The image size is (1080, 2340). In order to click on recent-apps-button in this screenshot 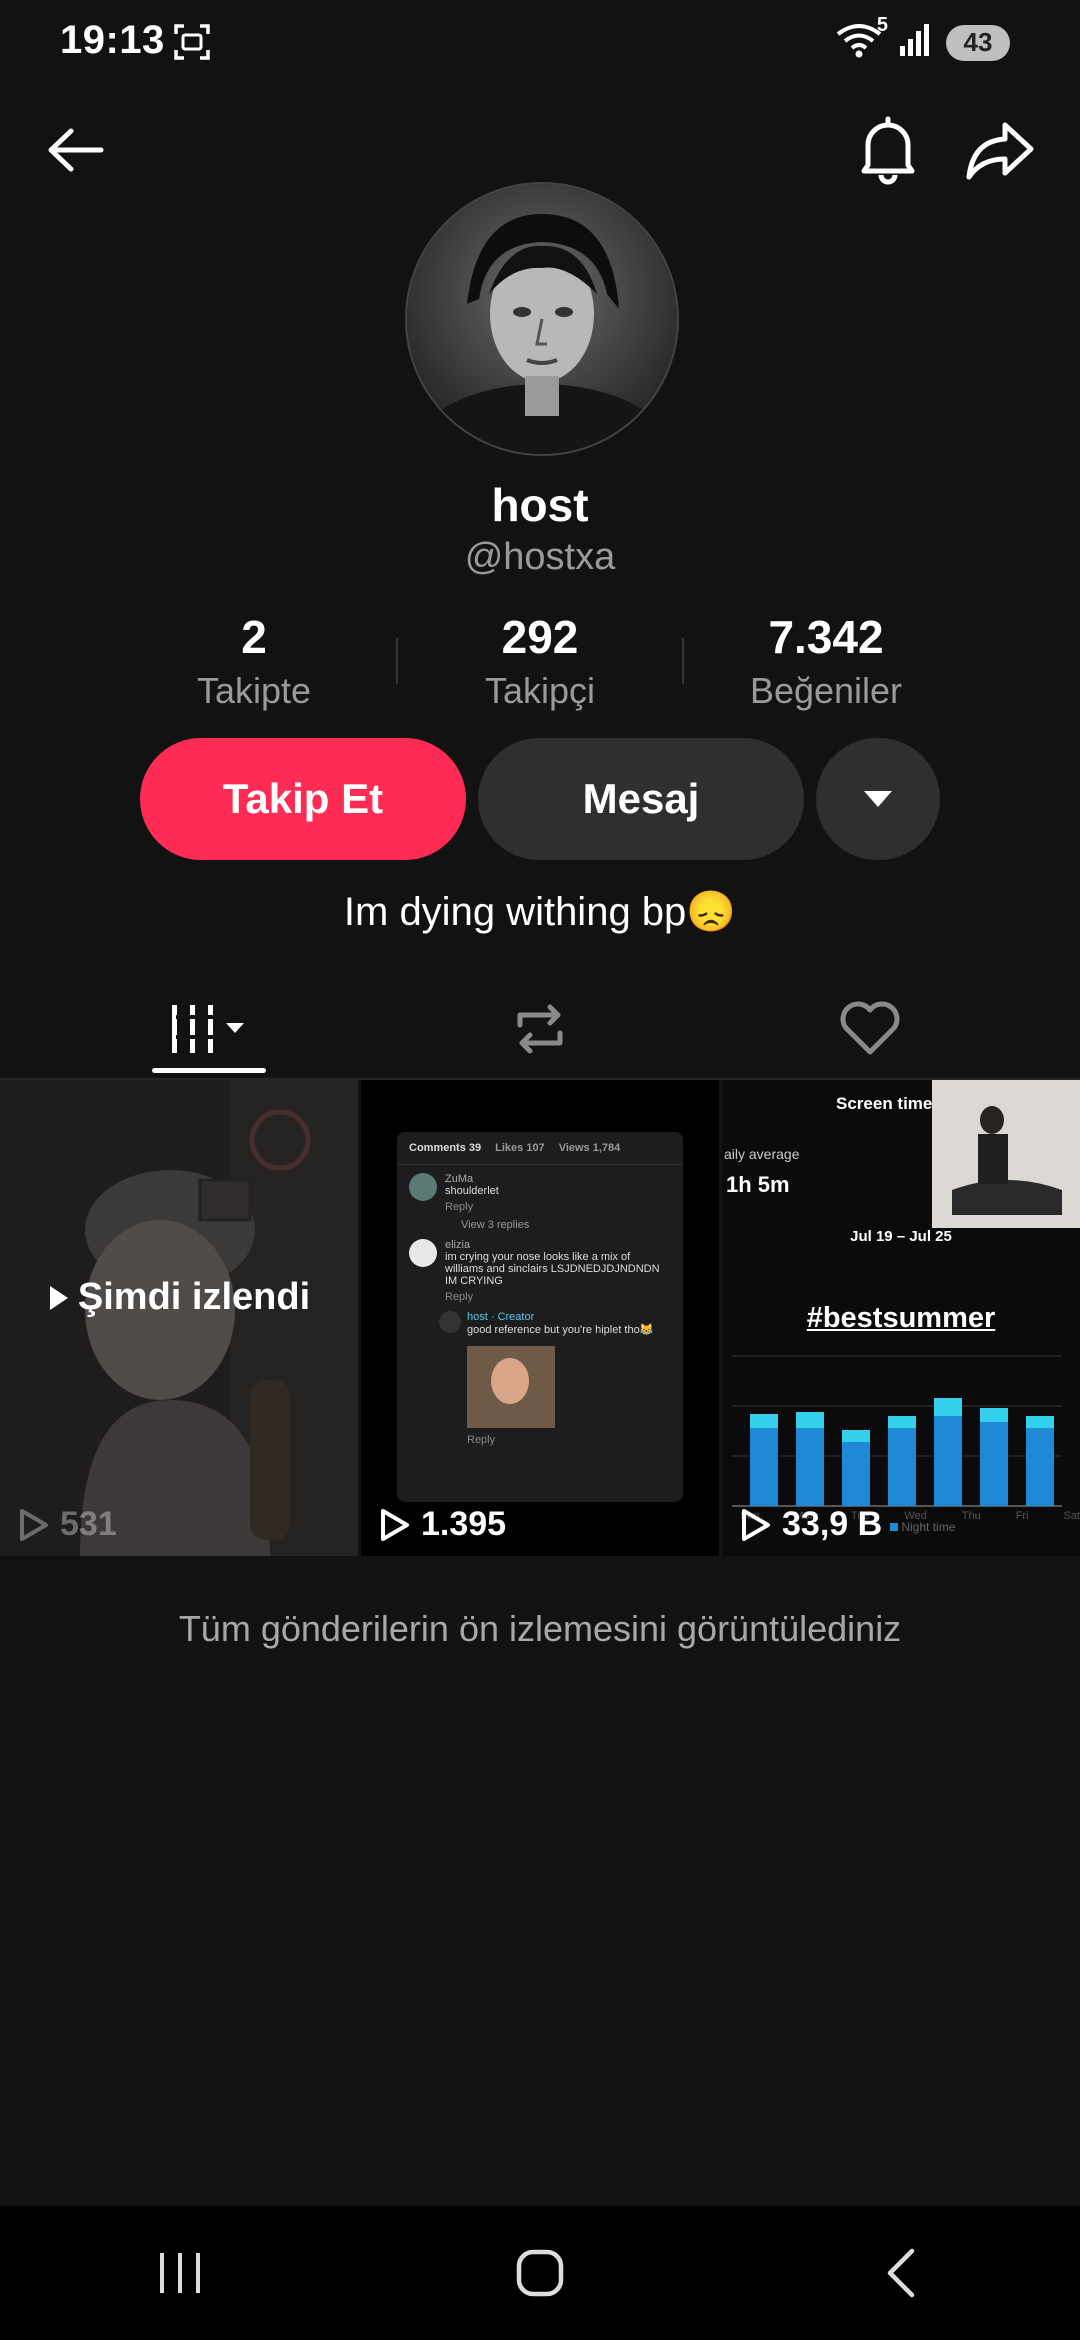, I will do `click(180, 2273)`.